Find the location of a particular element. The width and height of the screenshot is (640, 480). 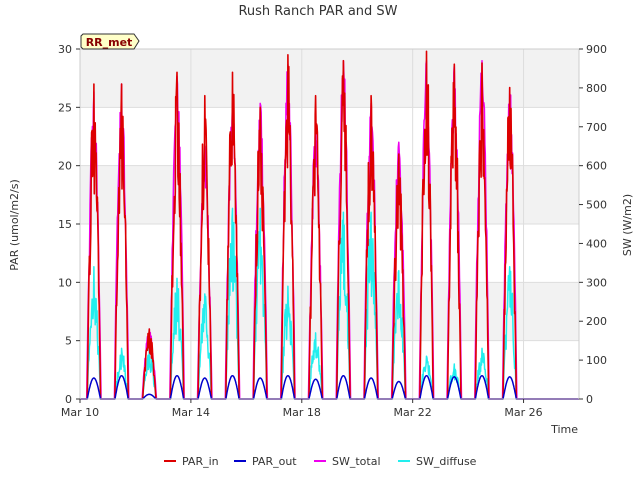

chart-title: Rush Ranch PAR and SW is located at coordinates (317, 11).